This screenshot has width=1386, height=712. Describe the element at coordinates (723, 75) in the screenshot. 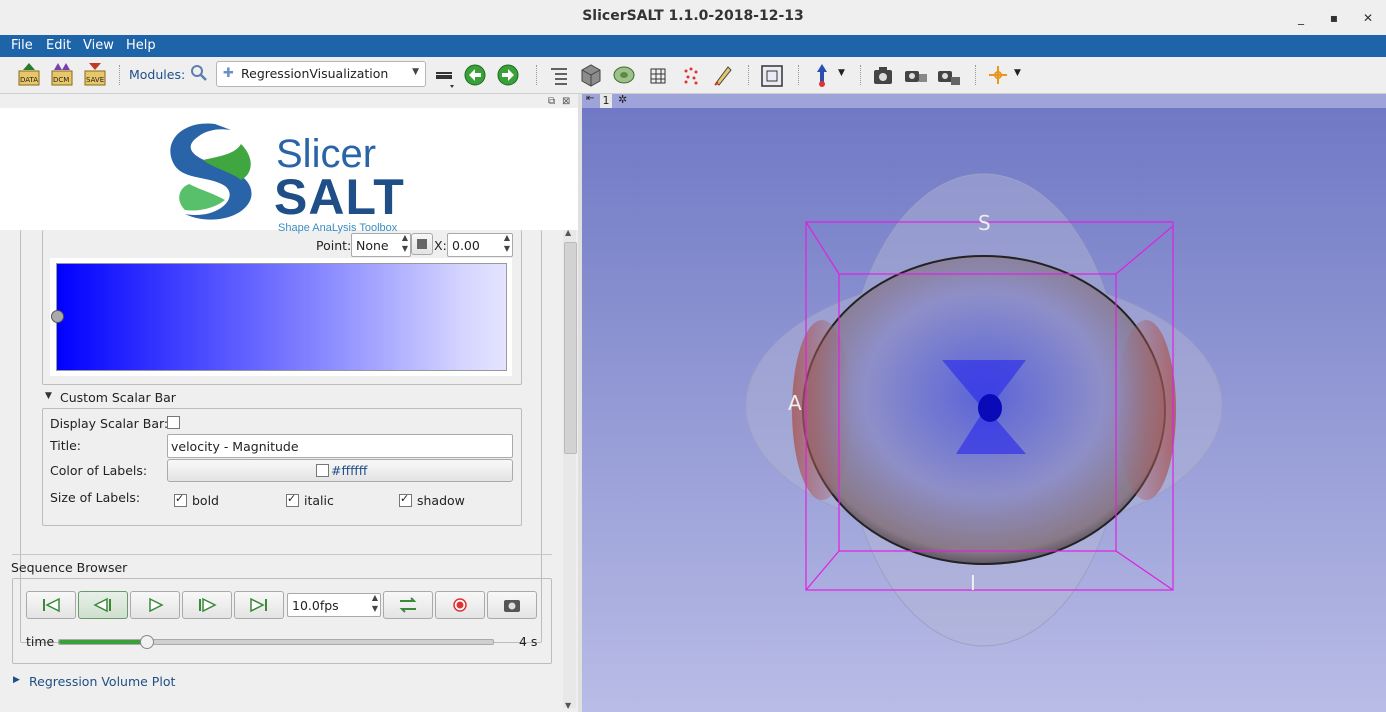

I see `editor-module-button` at that location.